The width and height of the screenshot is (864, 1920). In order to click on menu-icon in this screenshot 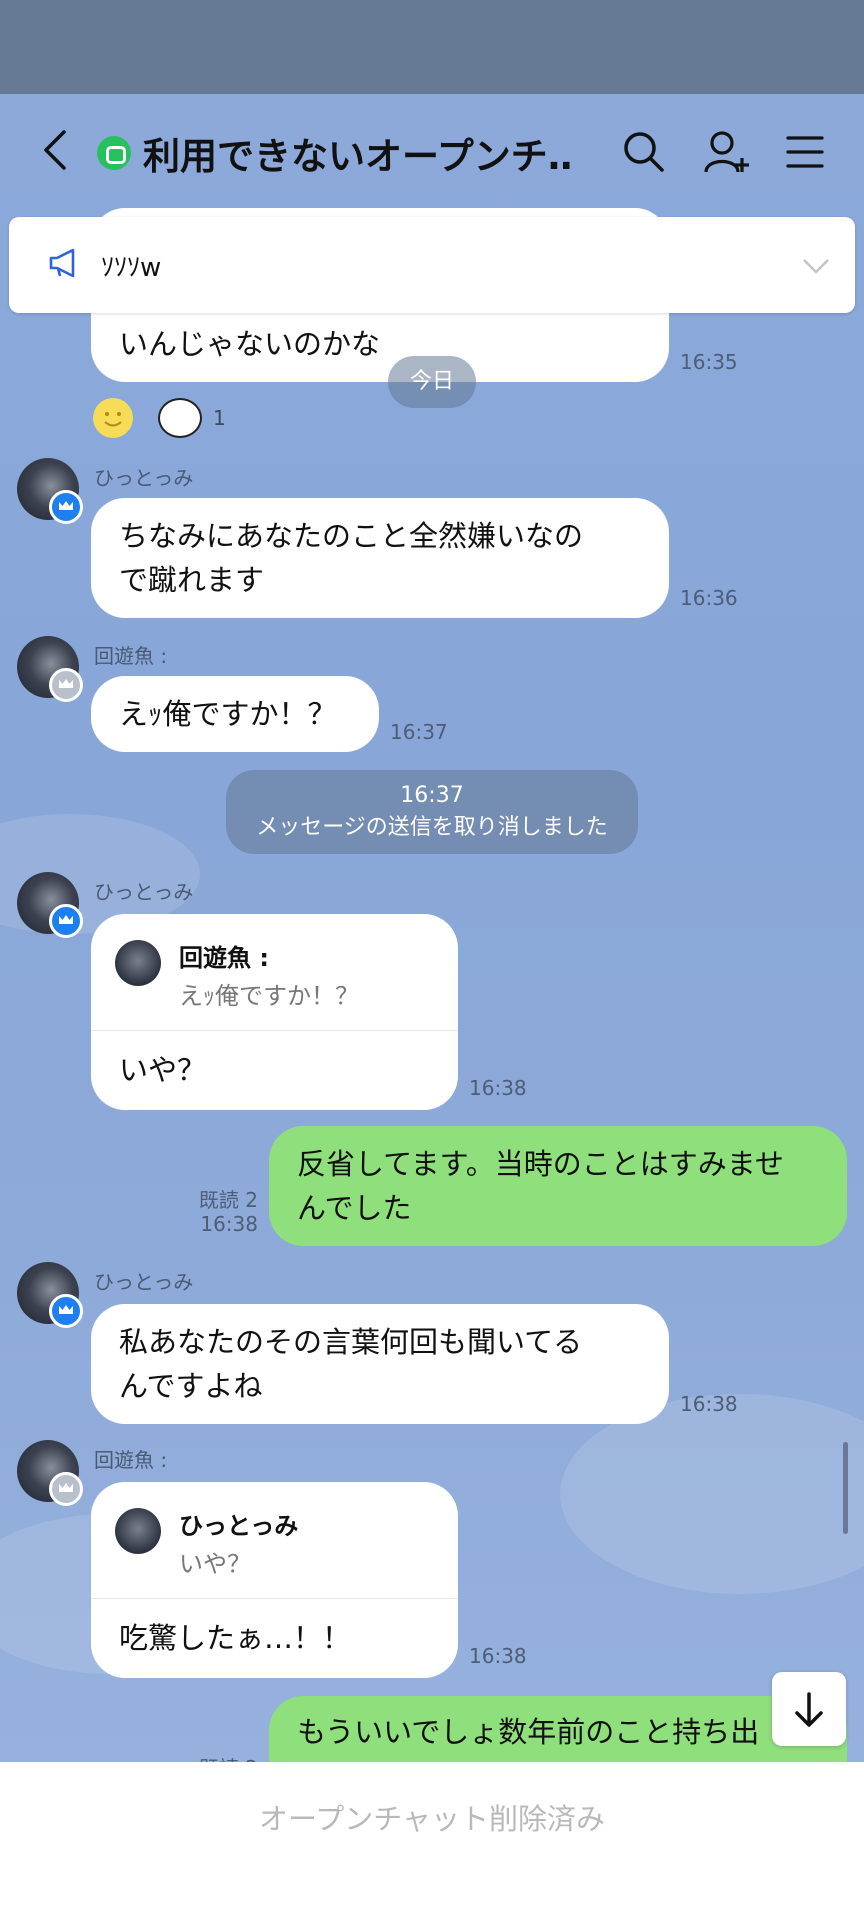, I will do `click(806, 152)`.